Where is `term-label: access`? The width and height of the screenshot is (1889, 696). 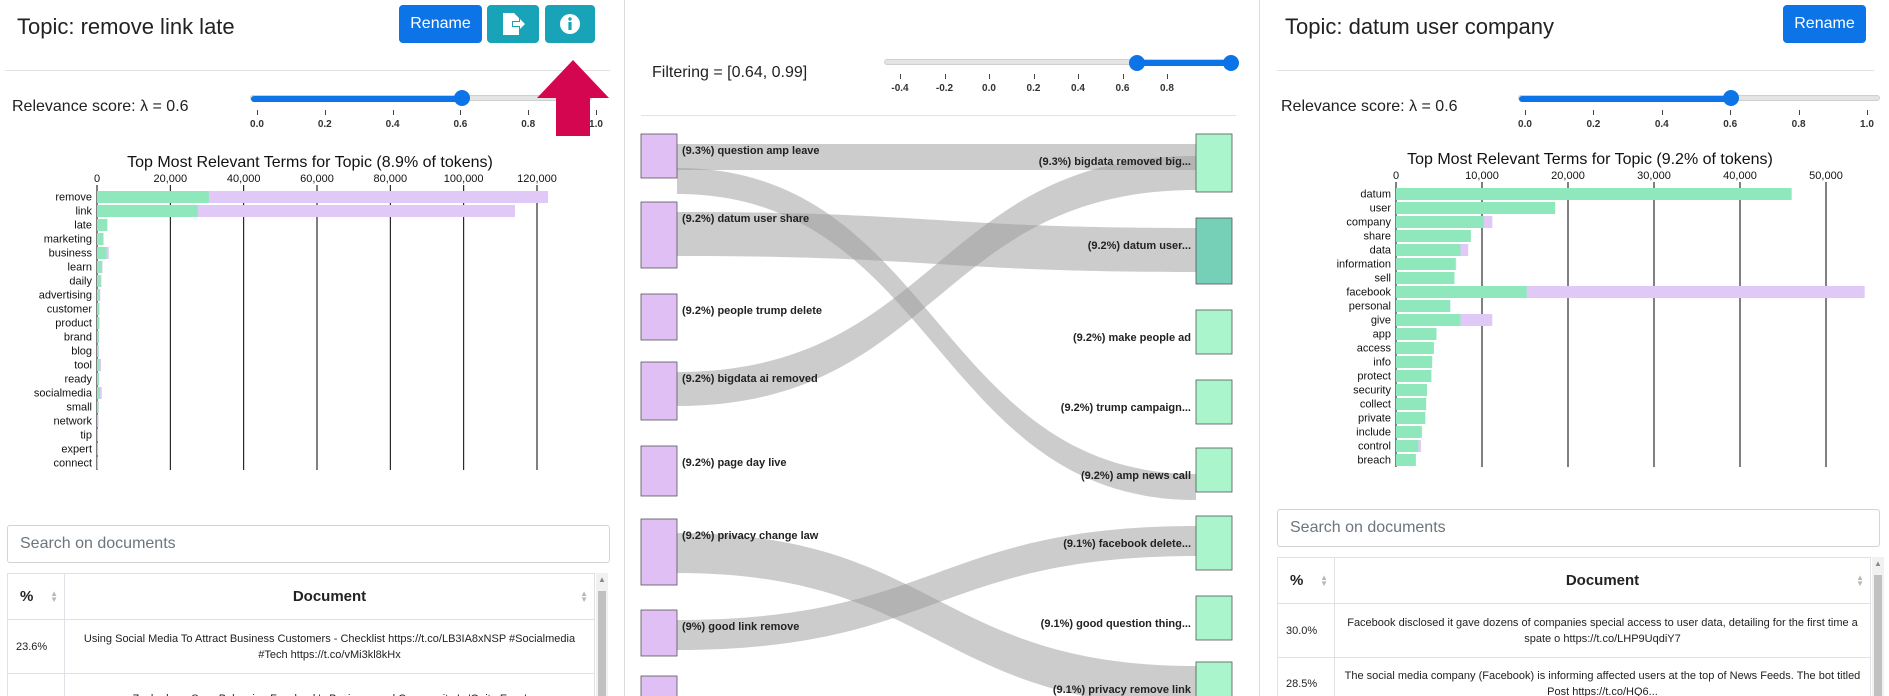
term-label: access is located at coordinates (1374, 349).